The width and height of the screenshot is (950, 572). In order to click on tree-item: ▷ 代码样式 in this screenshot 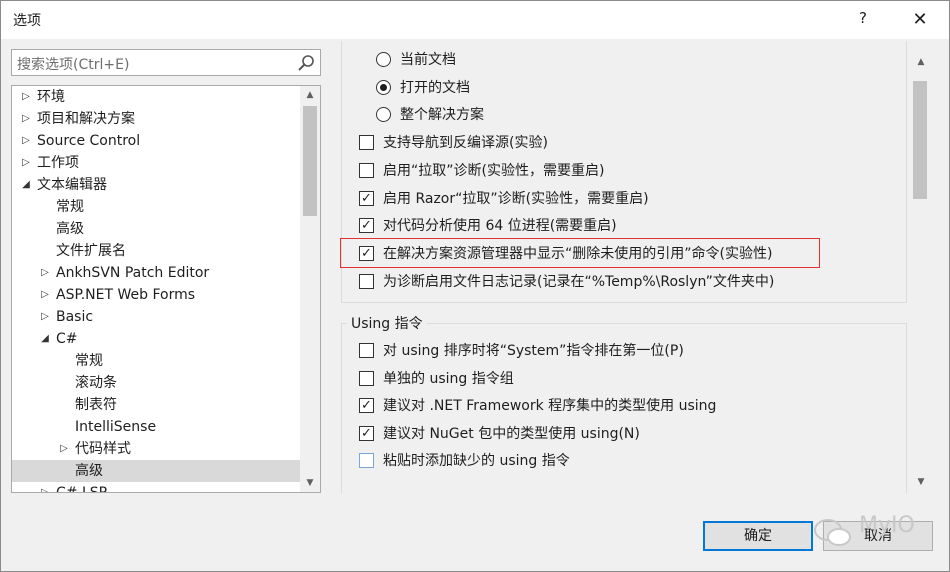, I will do `click(156, 449)`.